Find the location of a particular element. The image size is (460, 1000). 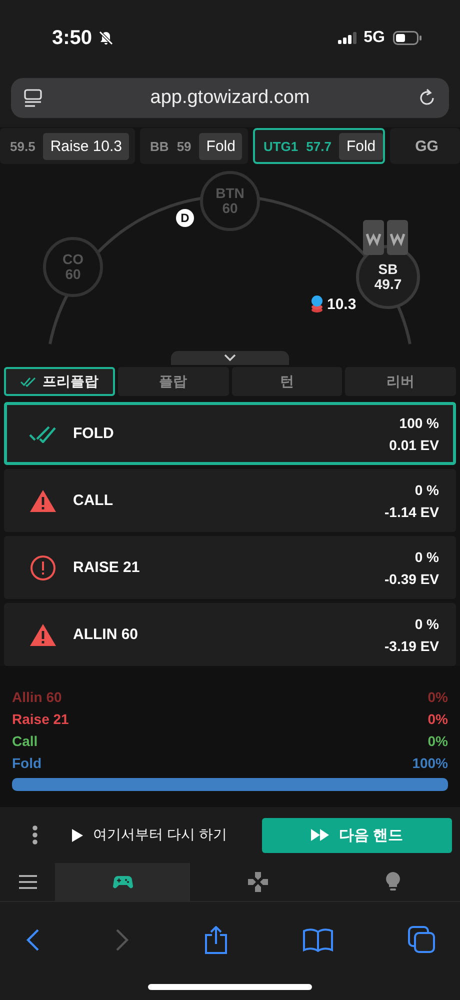

action-history-item: 59.5 Raise 10.3 is located at coordinates (68, 146).